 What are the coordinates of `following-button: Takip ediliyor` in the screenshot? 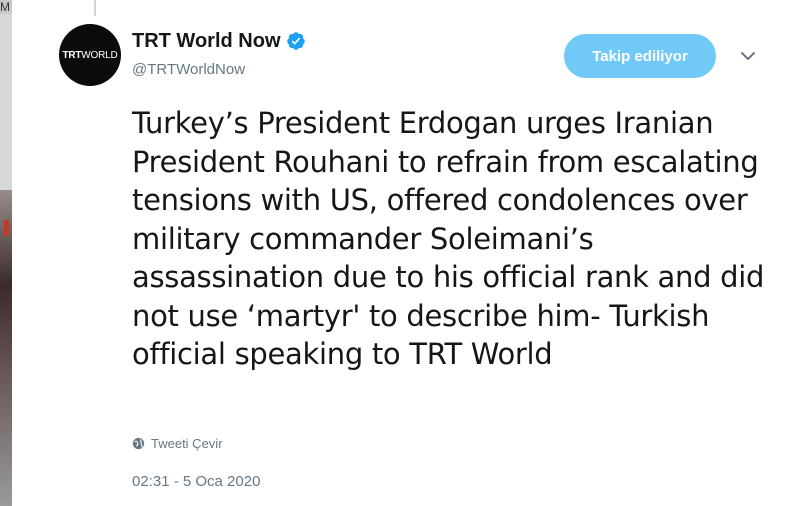 It's located at (640, 56).